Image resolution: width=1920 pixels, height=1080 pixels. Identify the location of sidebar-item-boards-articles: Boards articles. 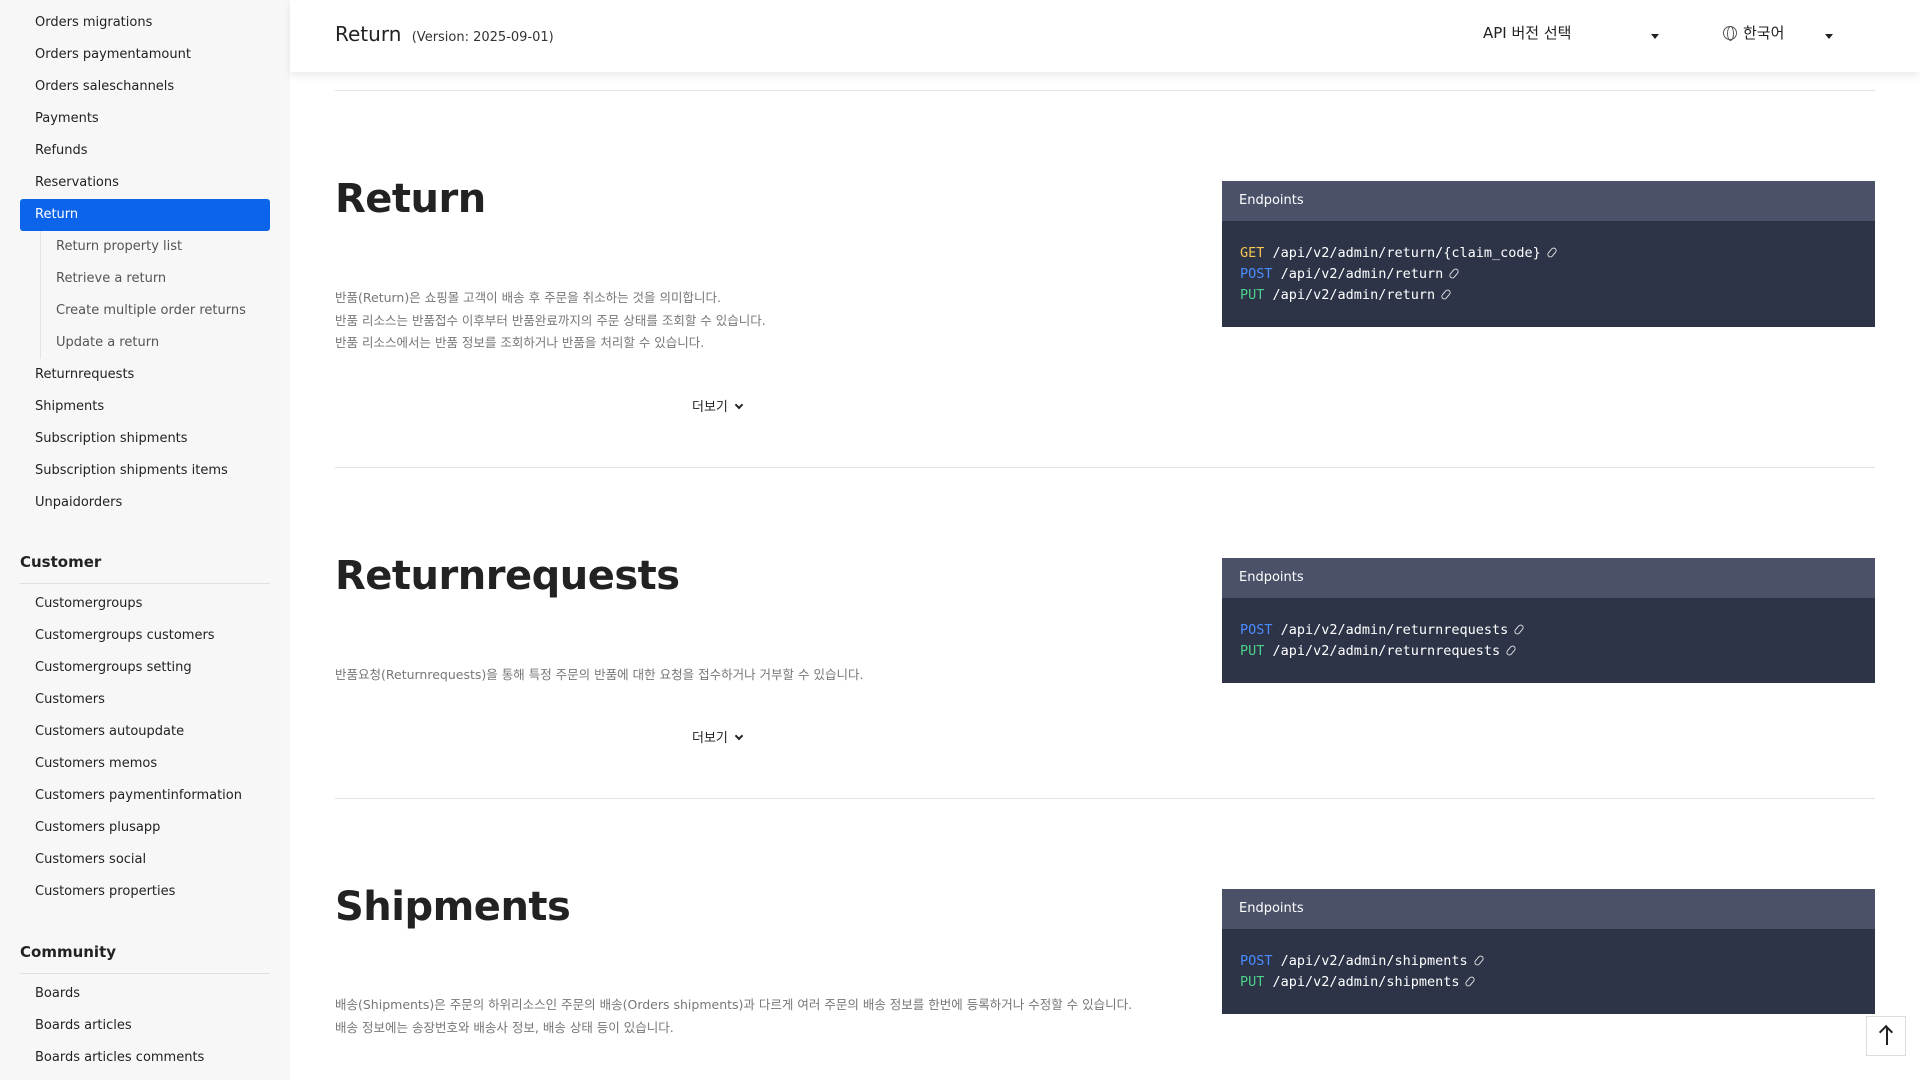
(145, 1026).